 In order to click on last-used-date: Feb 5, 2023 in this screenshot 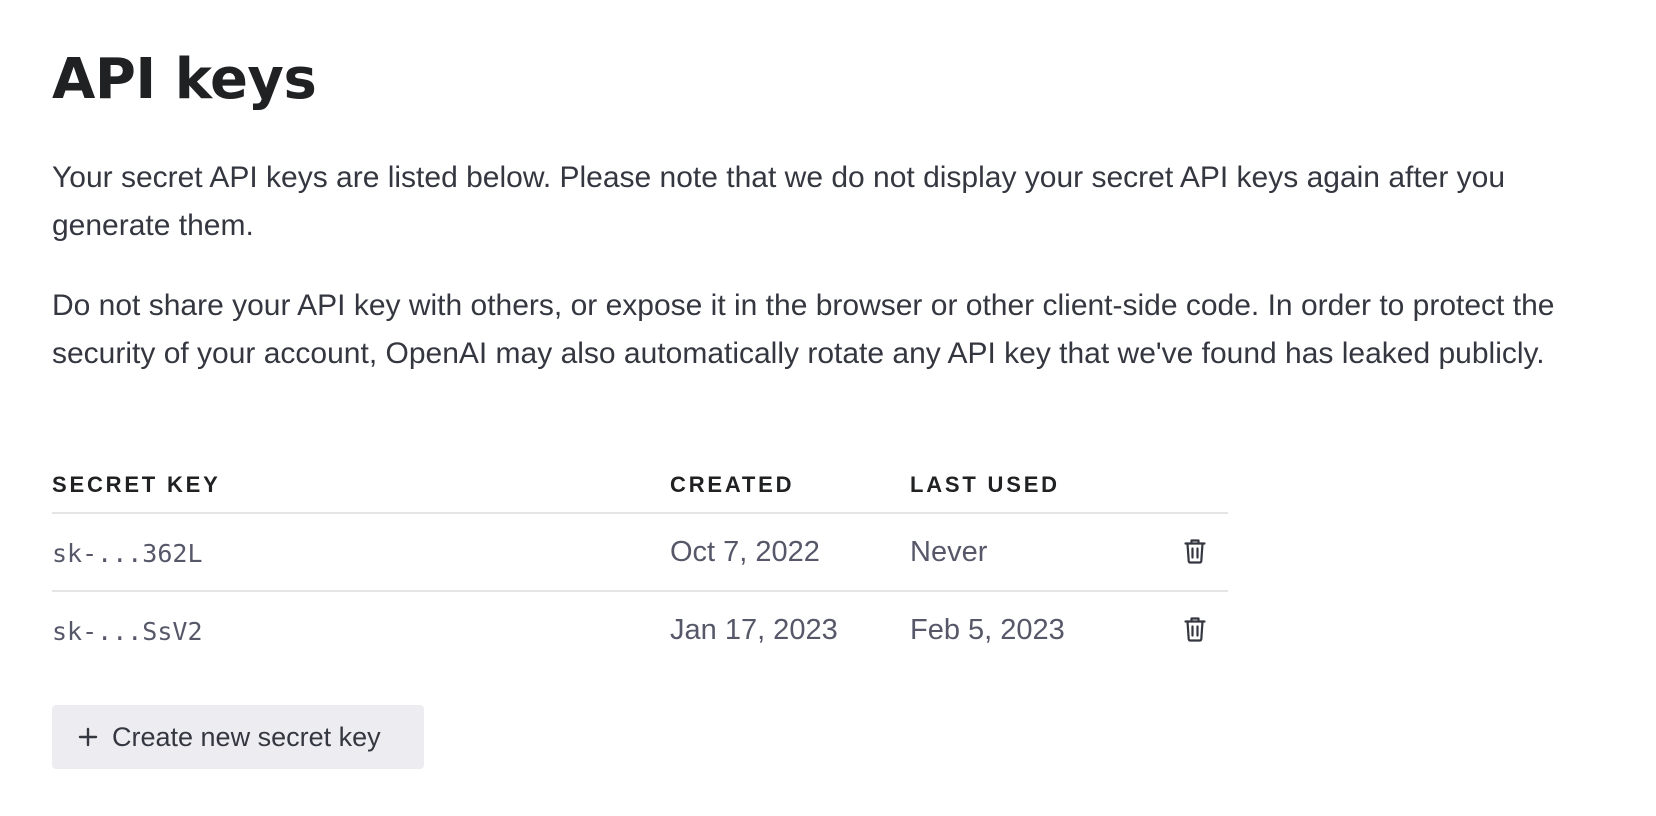, I will do `click(987, 630)`.